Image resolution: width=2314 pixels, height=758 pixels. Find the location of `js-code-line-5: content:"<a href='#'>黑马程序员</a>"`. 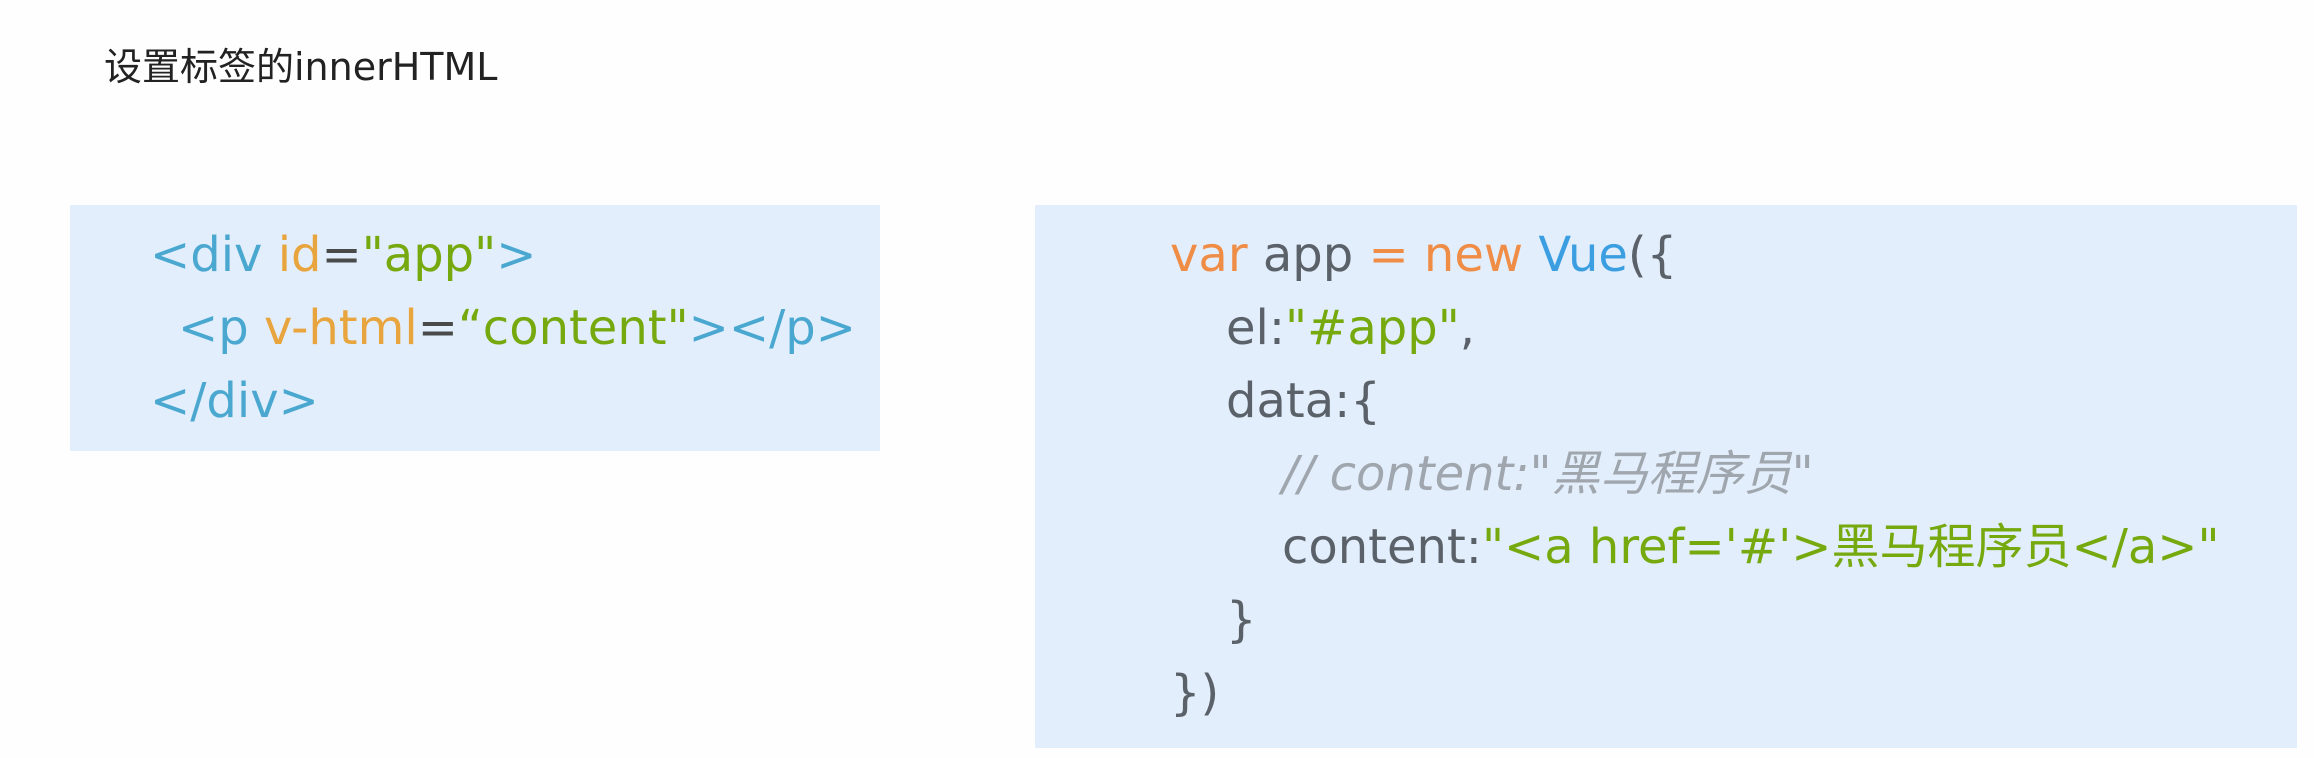

js-code-line-5: content:"<a href='#'>黑马程序员</a>" is located at coordinates (1751, 547).